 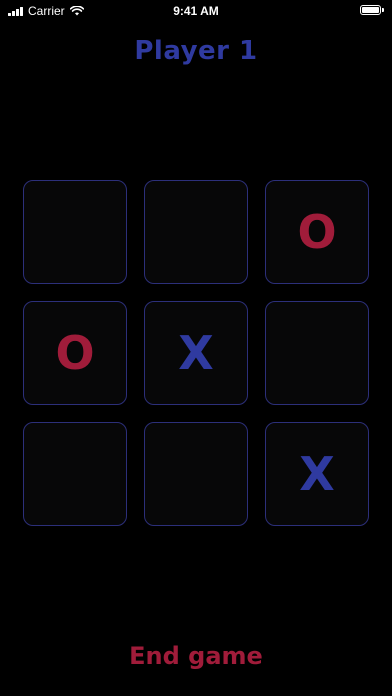 What do you see at coordinates (383, 10) in the screenshot?
I see `battery-tip` at bounding box center [383, 10].